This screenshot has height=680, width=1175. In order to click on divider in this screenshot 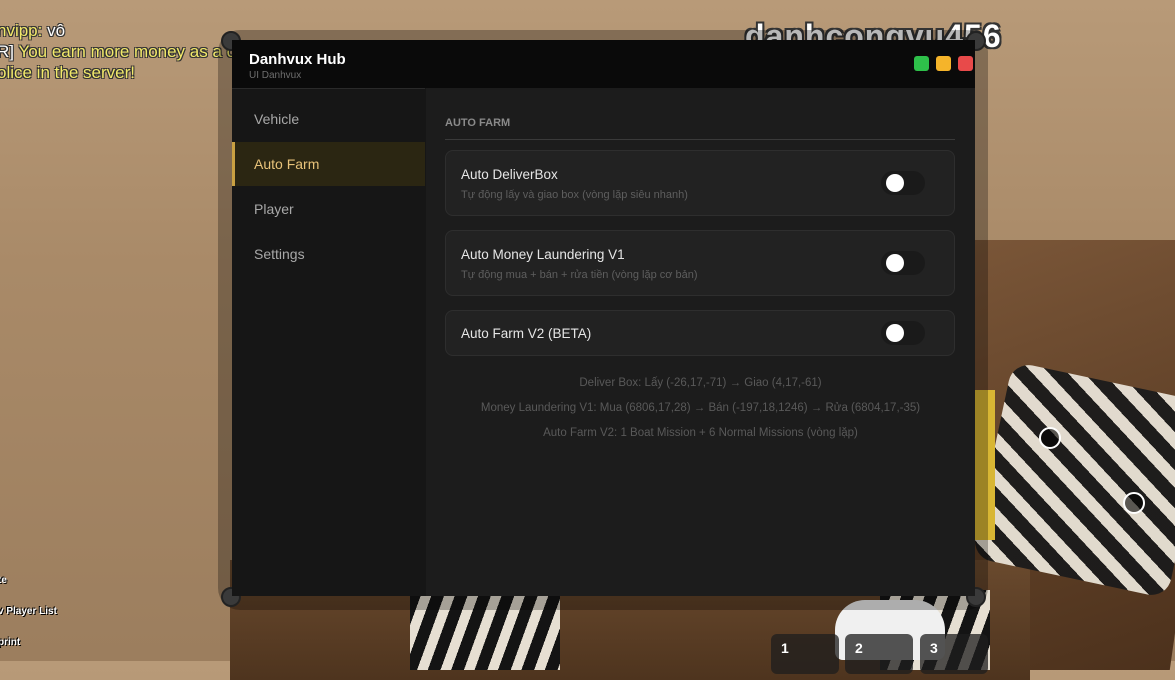, I will do `click(700, 139)`.